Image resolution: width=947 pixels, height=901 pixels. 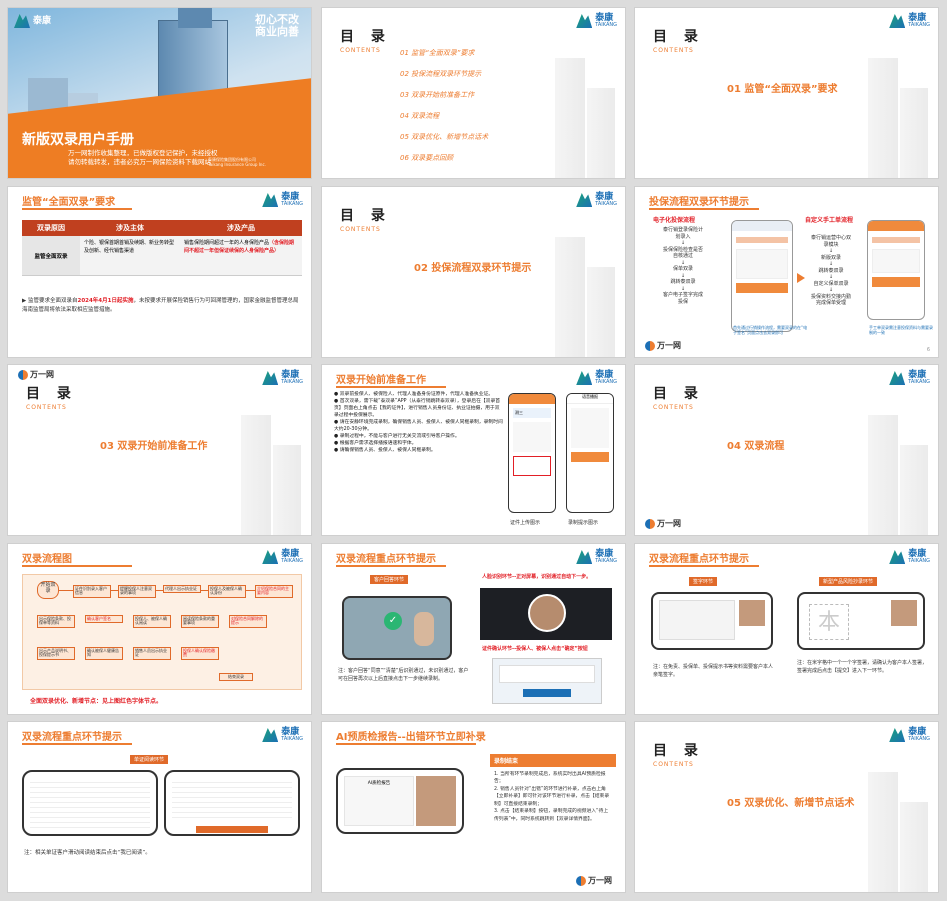 What do you see at coordinates (440, 74) in the screenshot?
I see `toc-item: 02 投保流程双录环节提示` at bounding box center [440, 74].